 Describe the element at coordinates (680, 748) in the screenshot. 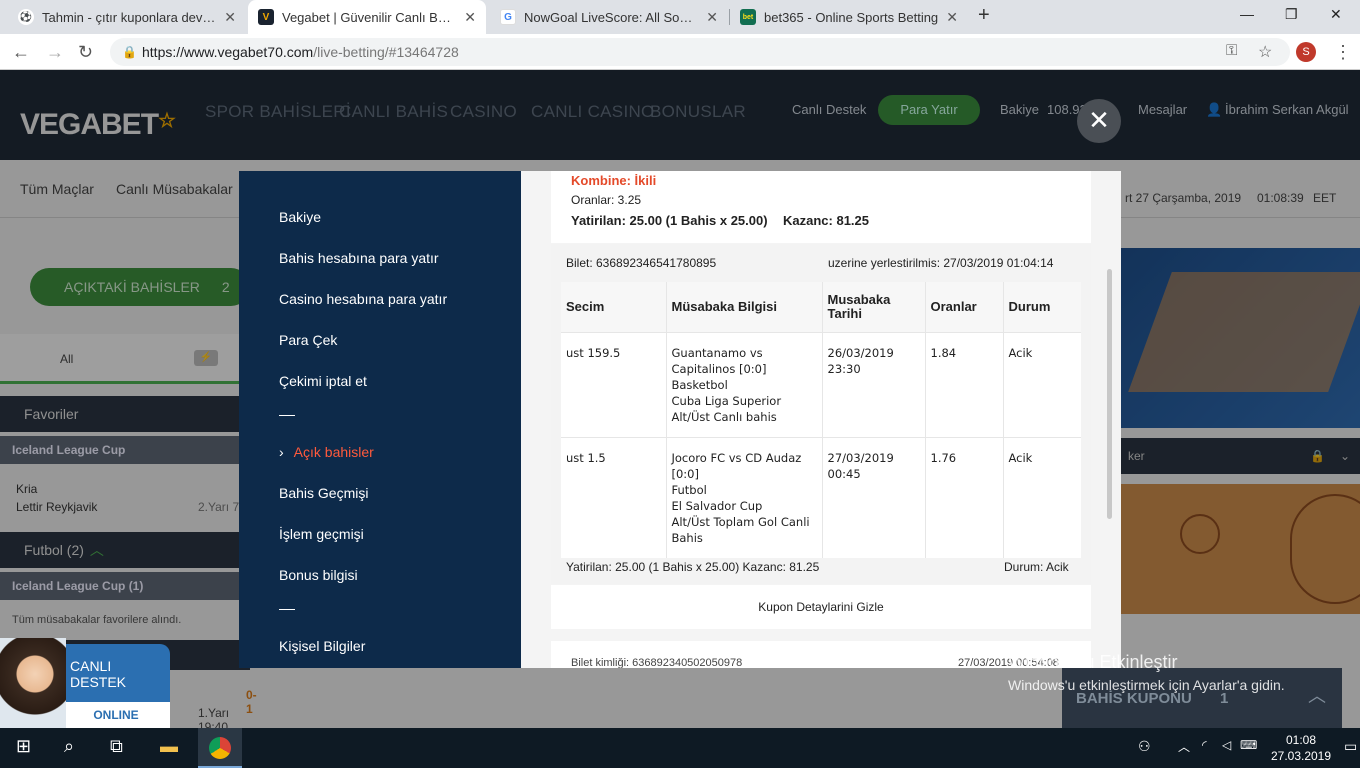

I see `windows-taskbar: ⊞ ⌕ ⧉ ▬ ⚇ ︿ ◜ ◁ ⌨ 01:08 27.03.2019 ▭` at that location.